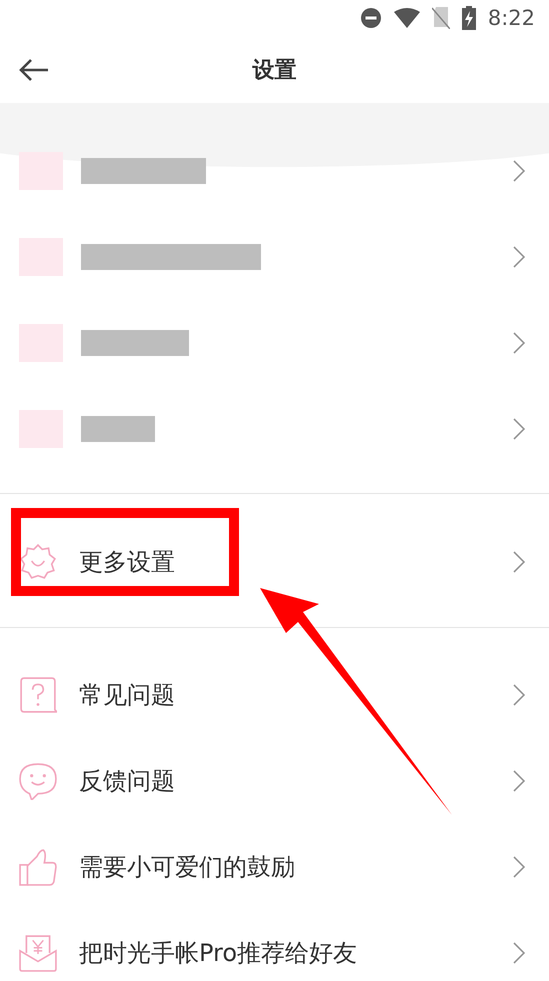  What do you see at coordinates (127, 562) in the screenshot?
I see `menu-item-label: 更多设置` at bounding box center [127, 562].